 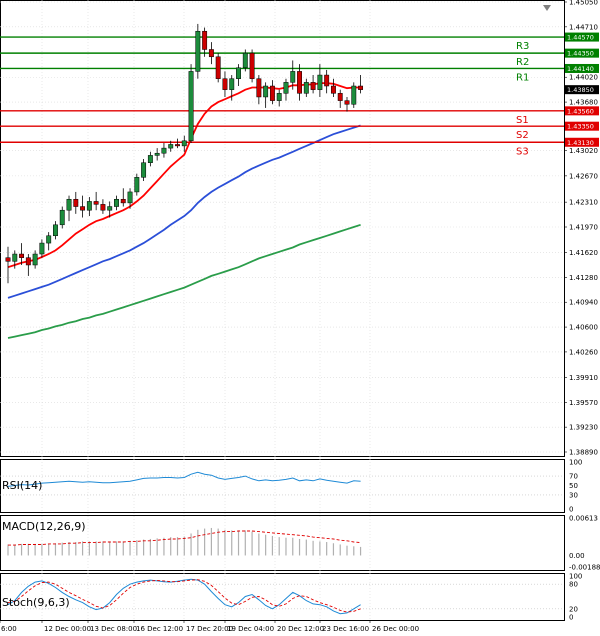 What do you see at coordinates (300, 629) in the screenshot?
I see `time-tick-label: 20 Dec 12:00` at bounding box center [300, 629].